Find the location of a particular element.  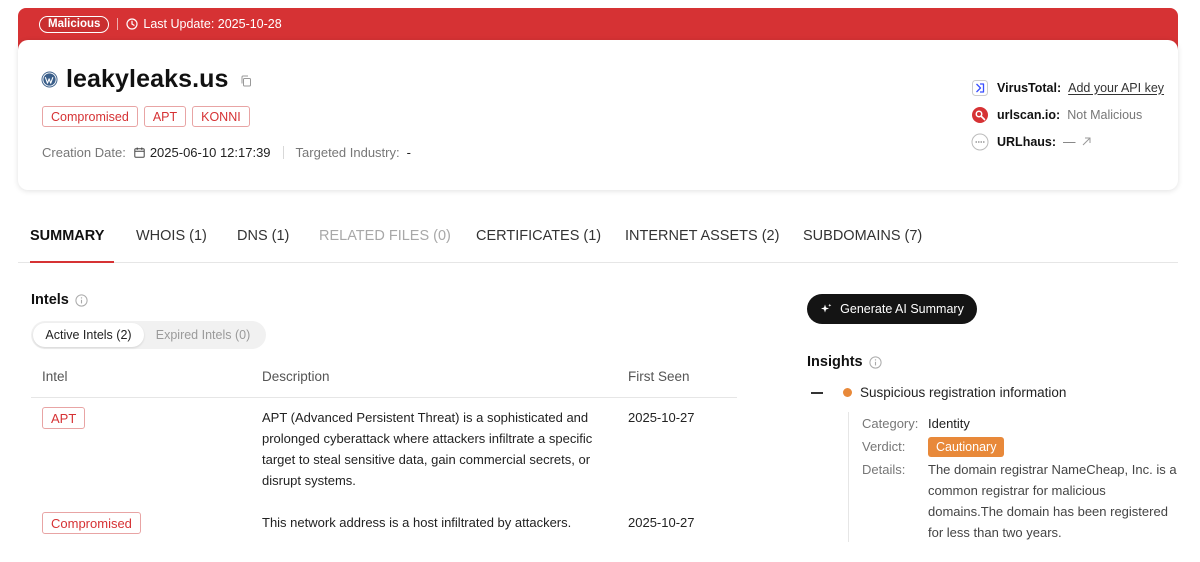

external-link-icon is located at coordinates (1086, 141).